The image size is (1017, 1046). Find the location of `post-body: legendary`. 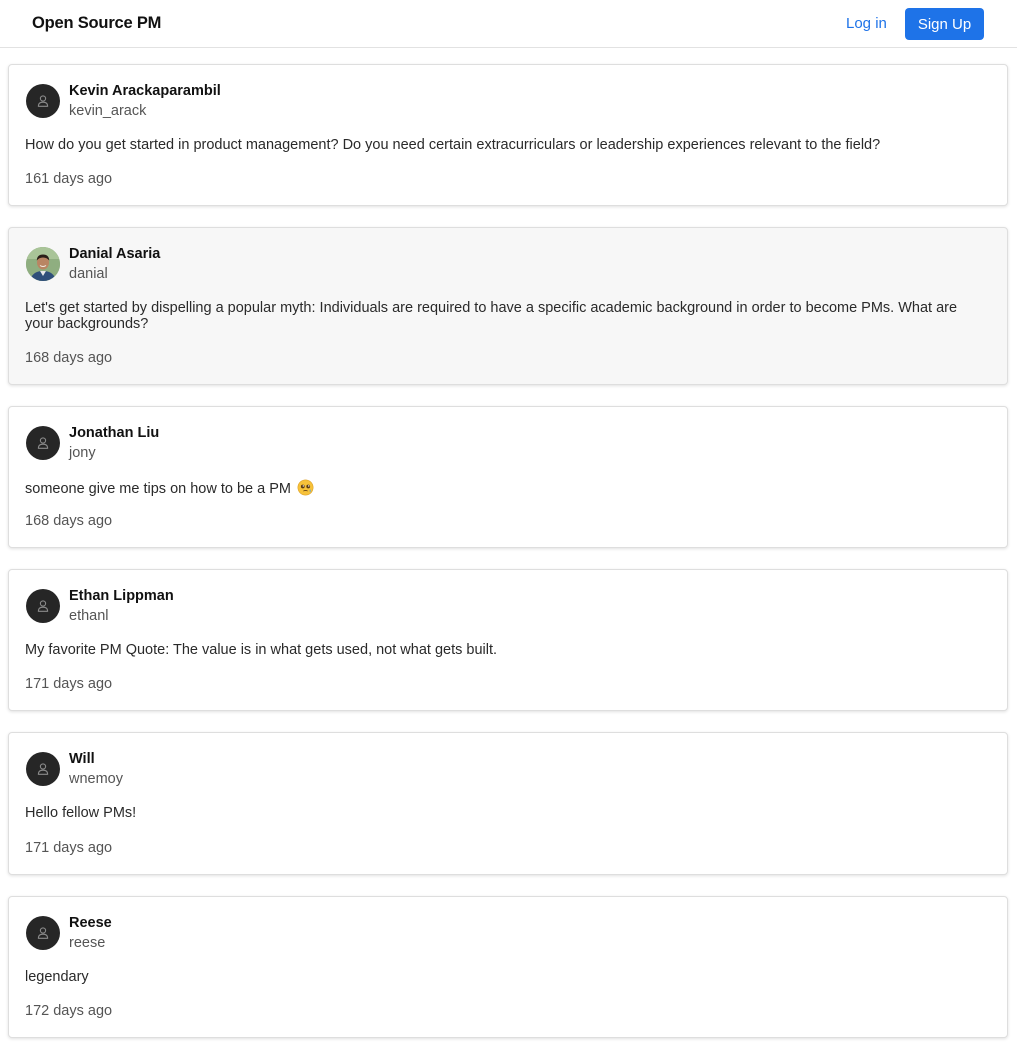

post-body: legendary is located at coordinates (57, 977).